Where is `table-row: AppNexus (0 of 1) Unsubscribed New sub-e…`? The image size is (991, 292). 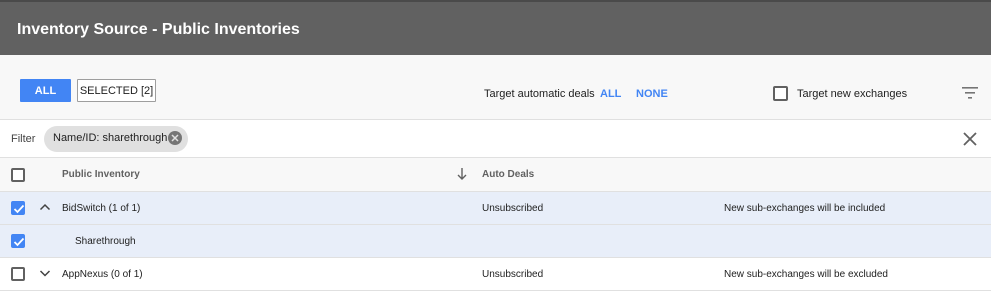 table-row: AppNexus (0 of 1) Unsubscribed New sub-e… is located at coordinates (495, 274).